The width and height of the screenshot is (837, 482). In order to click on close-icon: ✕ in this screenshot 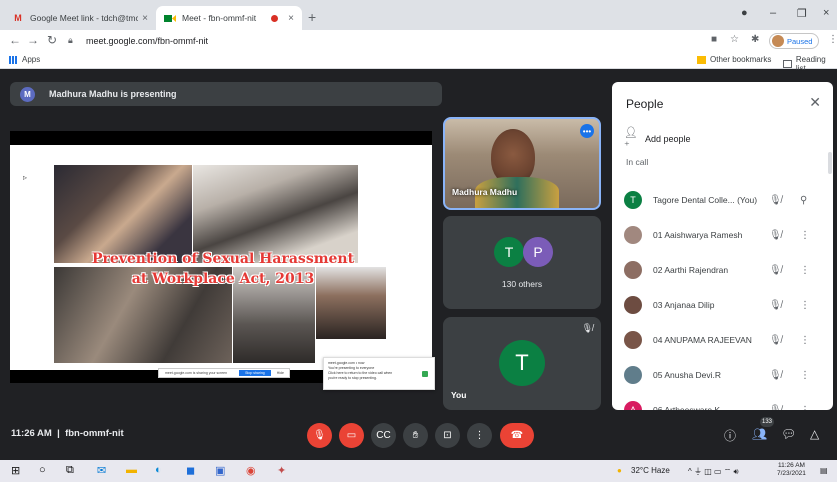, I will do `click(815, 102)`.